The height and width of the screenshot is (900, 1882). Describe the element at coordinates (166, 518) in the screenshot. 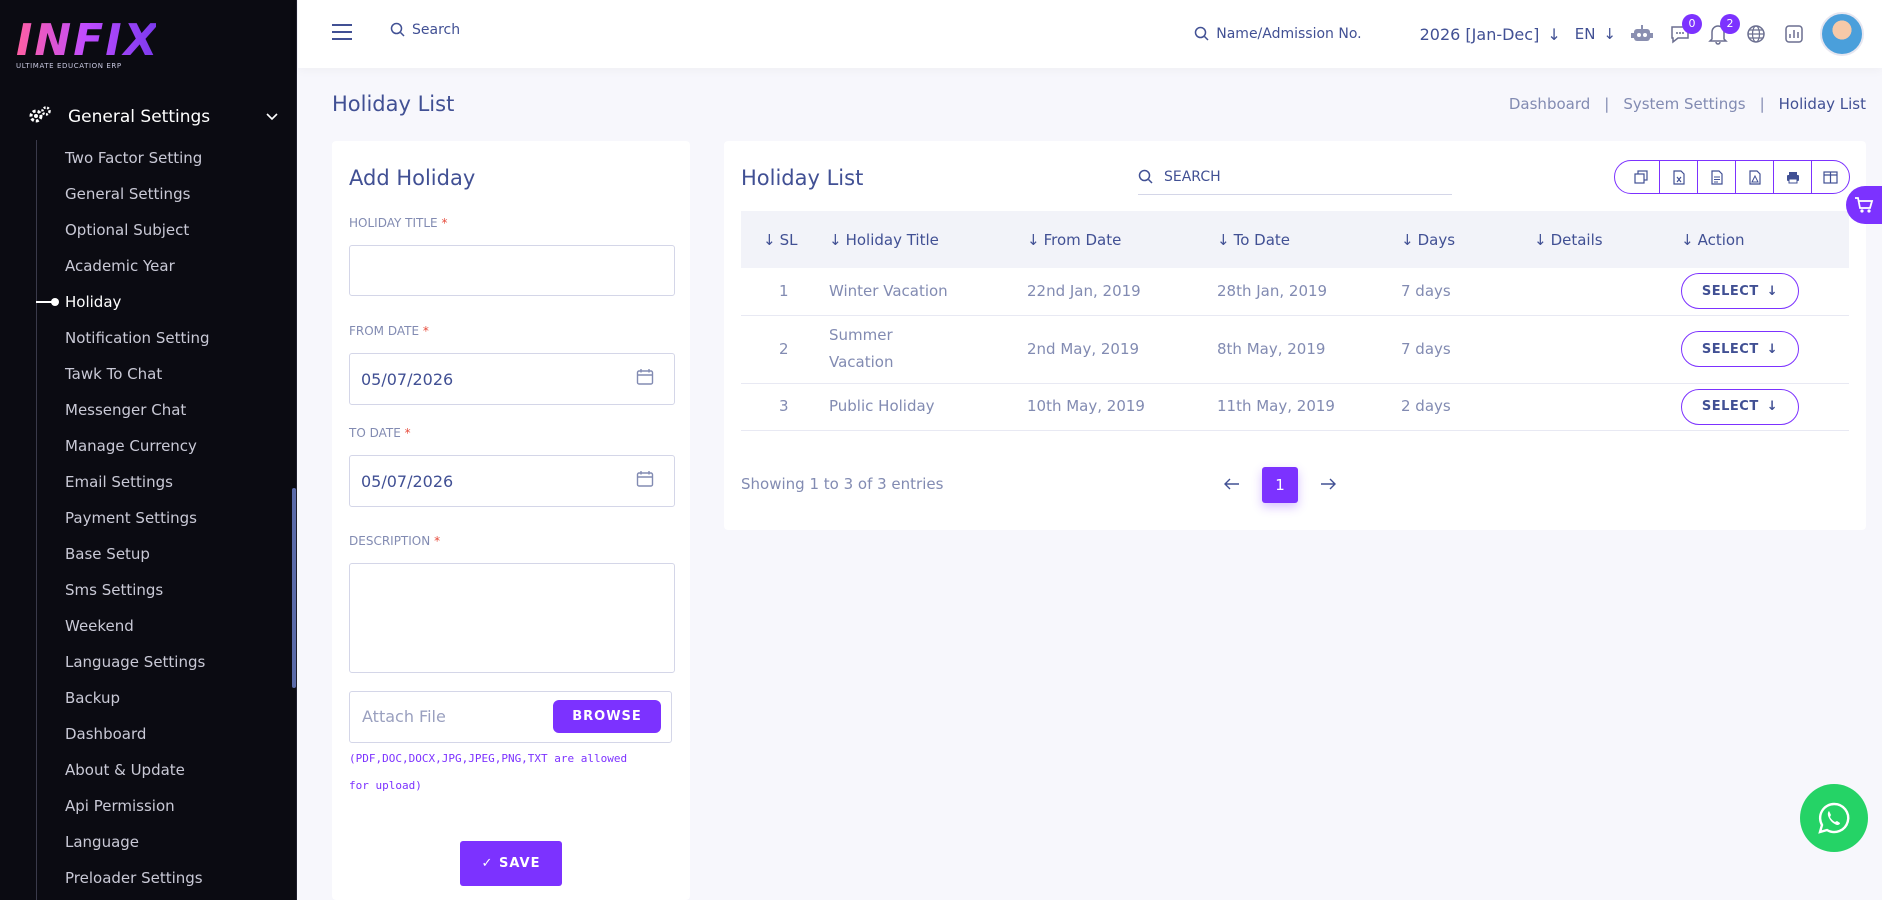

I see `sidebar-item-payment-settings: Payment Settings` at that location.